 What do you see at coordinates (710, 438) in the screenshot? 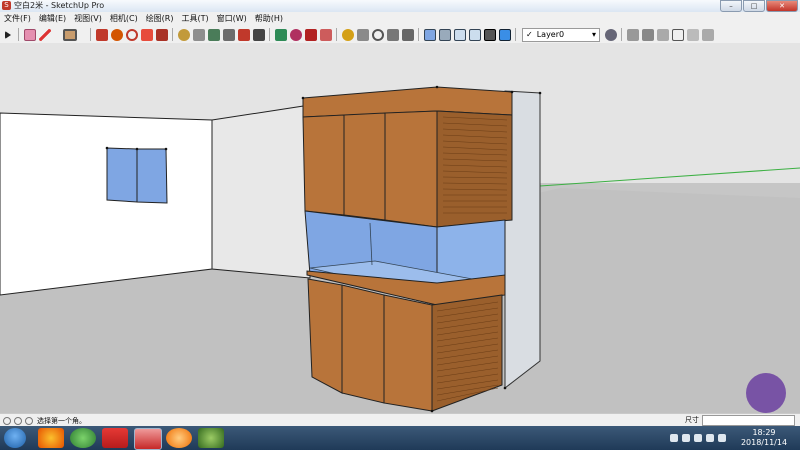
I see `tray-volume-icon` at bounding box center [710, 438].